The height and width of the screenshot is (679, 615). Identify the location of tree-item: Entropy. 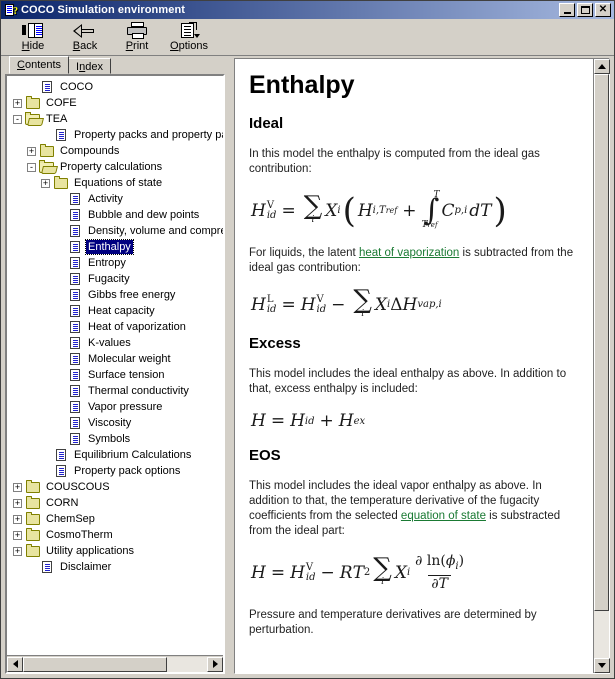
(115, 263).